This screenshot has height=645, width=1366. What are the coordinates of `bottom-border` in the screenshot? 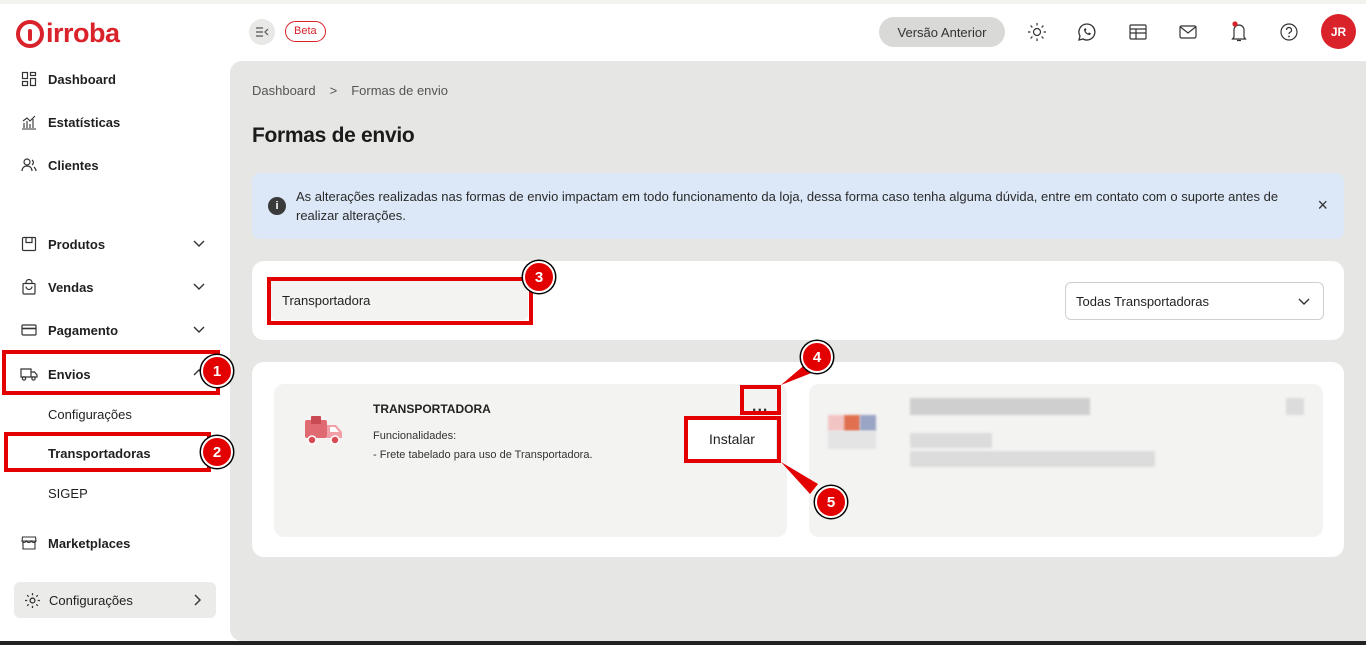 It's located at (683, 643).